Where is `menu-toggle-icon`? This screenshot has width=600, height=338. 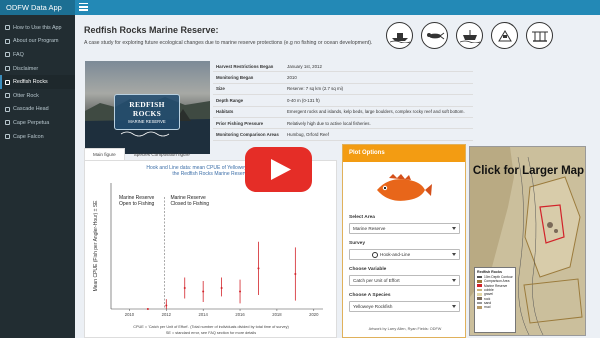
menu-toggle-icon is located at coordinates (83, 7).